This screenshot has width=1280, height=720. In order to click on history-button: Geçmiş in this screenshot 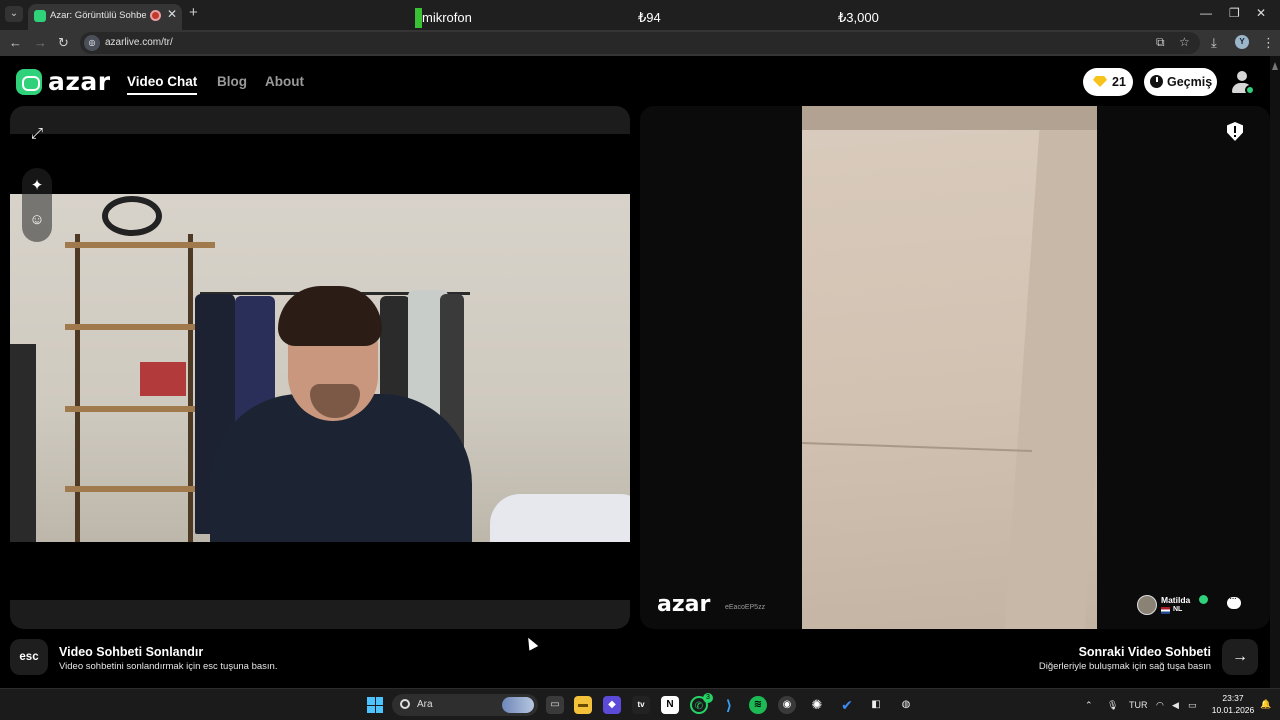, I will do `click(1180, 82)`.